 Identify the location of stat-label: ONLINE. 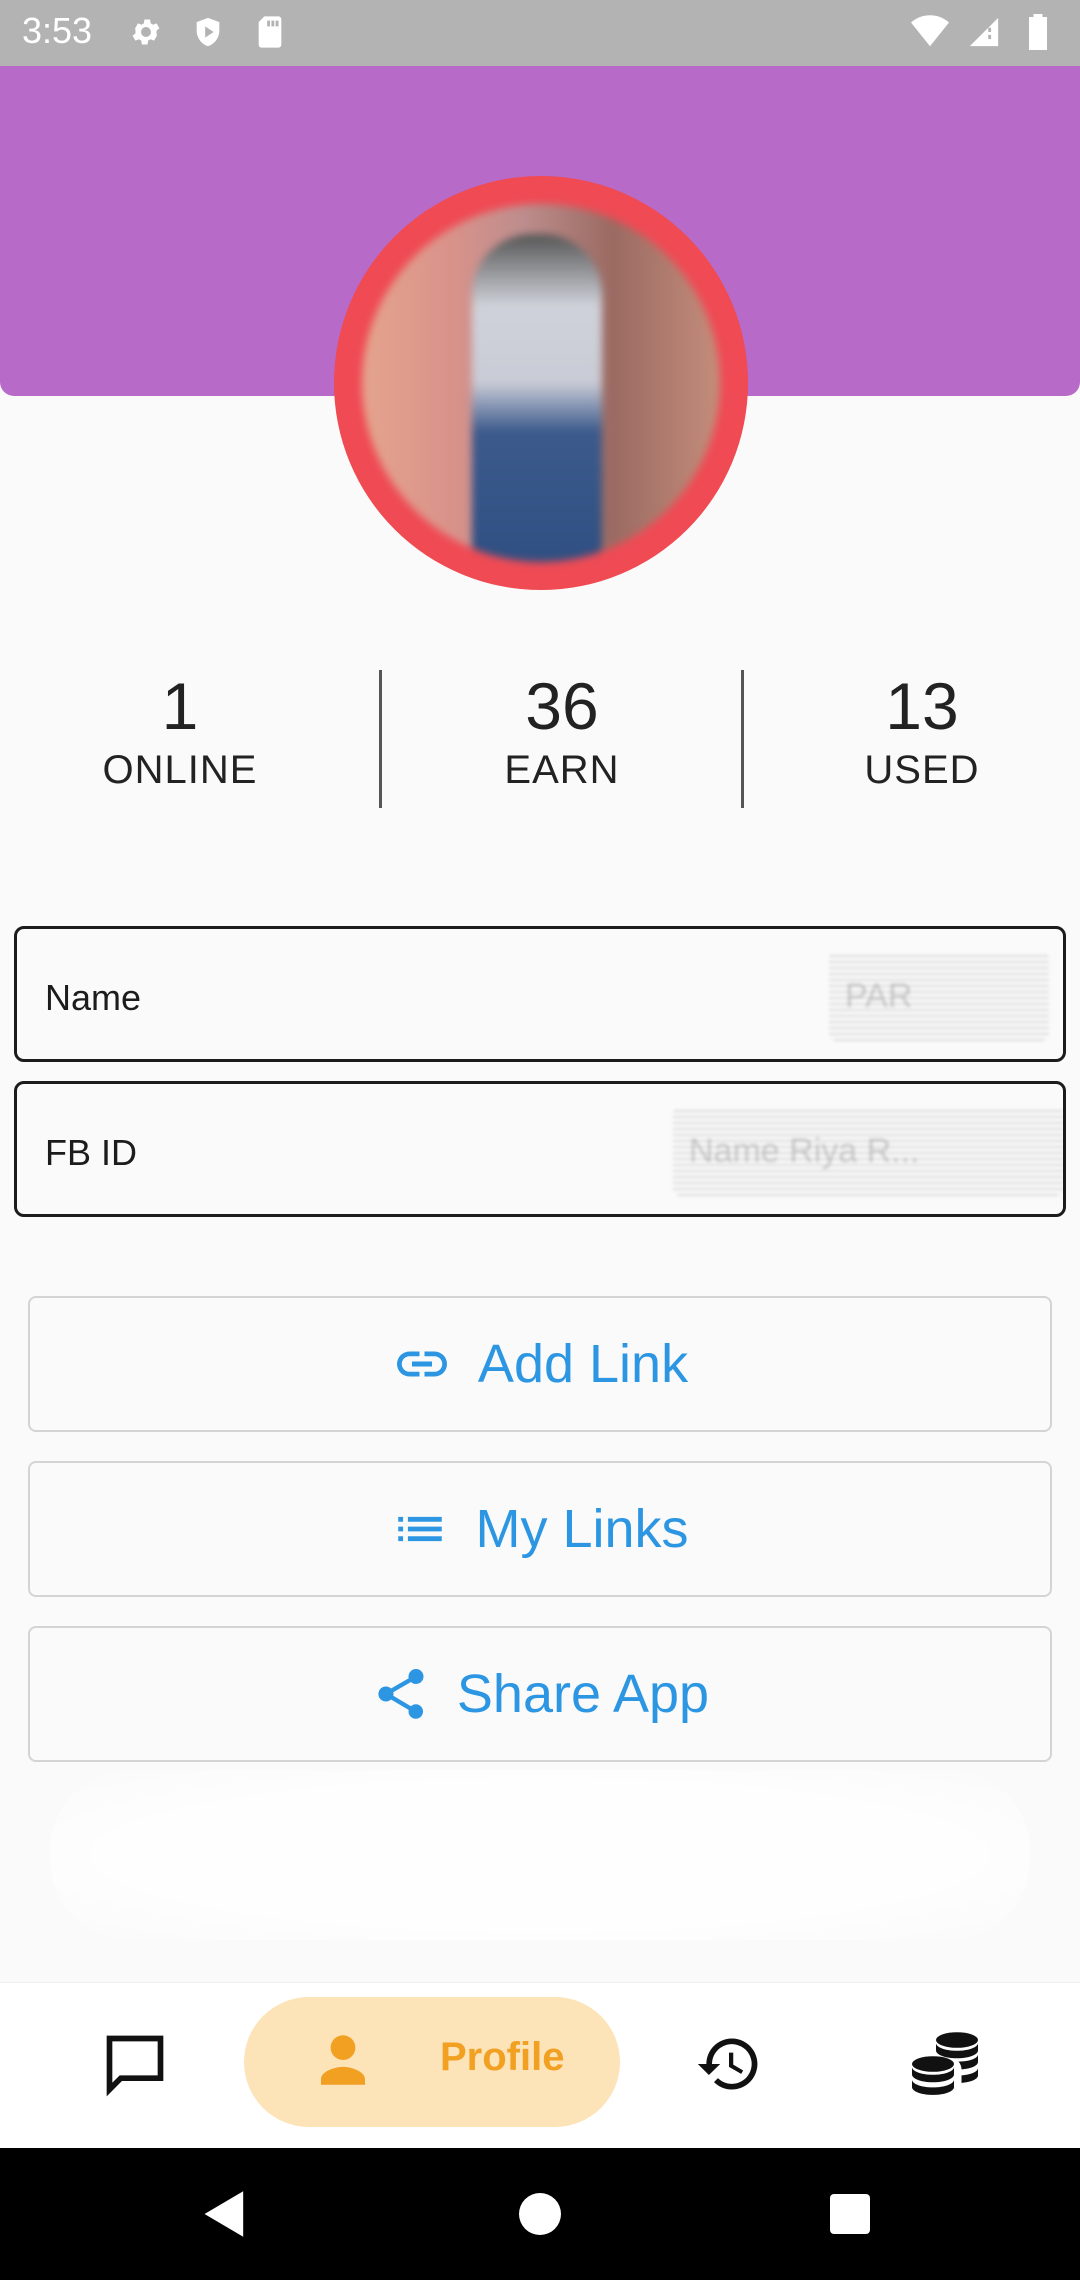
(180, 770).